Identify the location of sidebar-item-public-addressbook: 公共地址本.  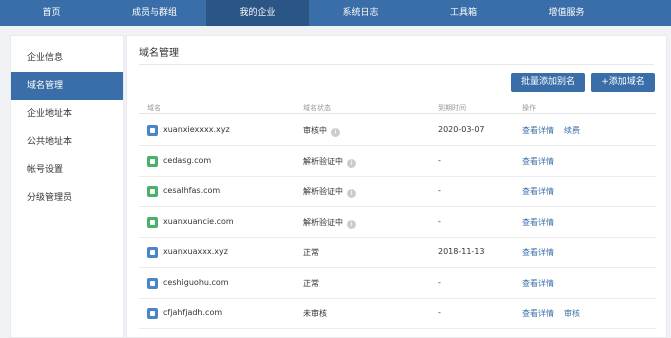
(67, 142).